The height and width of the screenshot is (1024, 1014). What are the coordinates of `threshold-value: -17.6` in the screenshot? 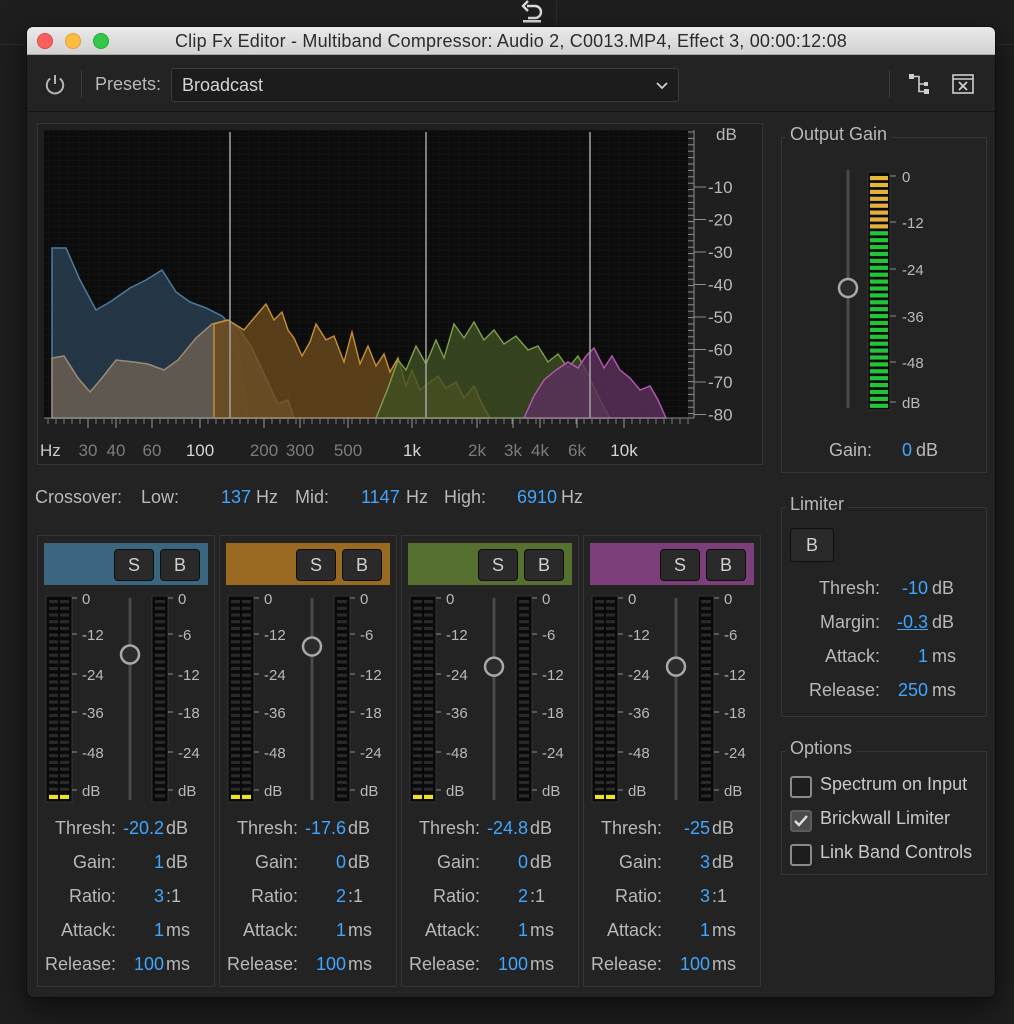 It's located at (325, 828).